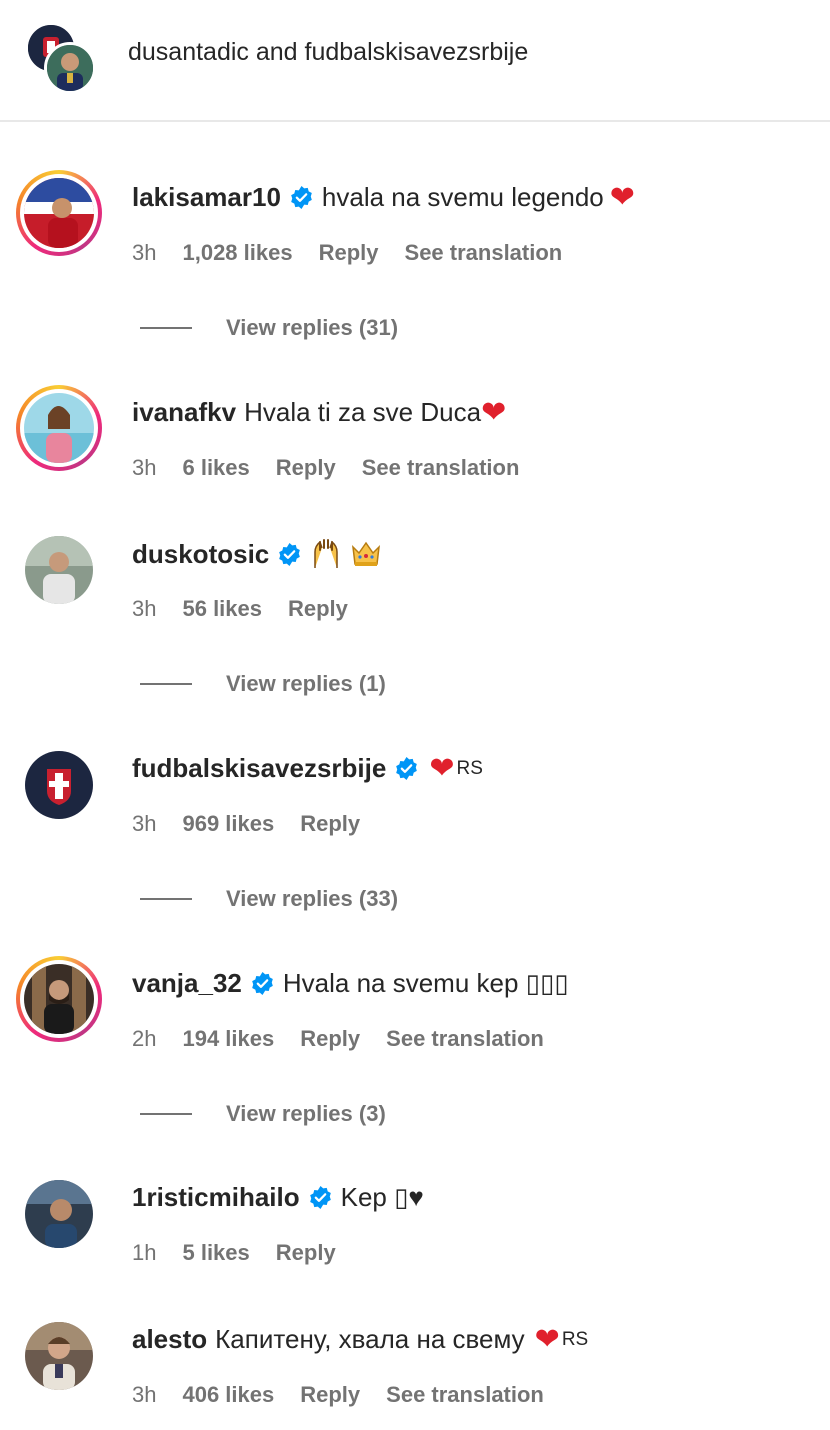 This screenshot has width=830, height=1430. What do you see at coordinates (312, 327) in the screenshot?
I see `view-replies-label: View replies (31)` at bounding box center [312, 327].